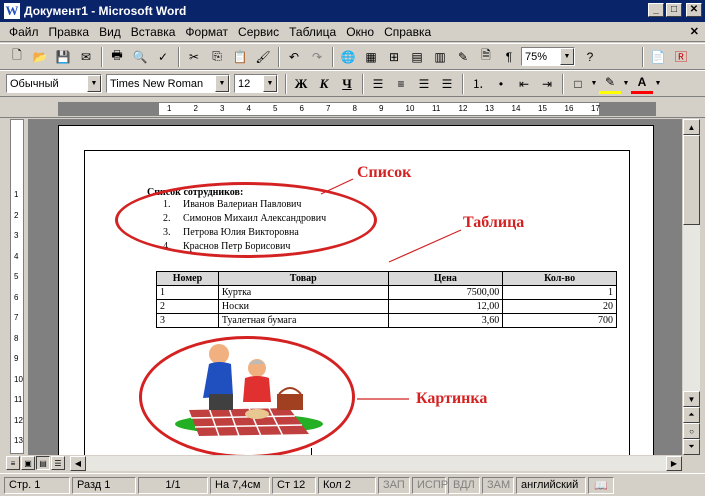 The height and width of the screenshot is (496, 705). Describe the element at coordinates (501, 83) in the screenshot. I see `bullets-icon: •` at that location.